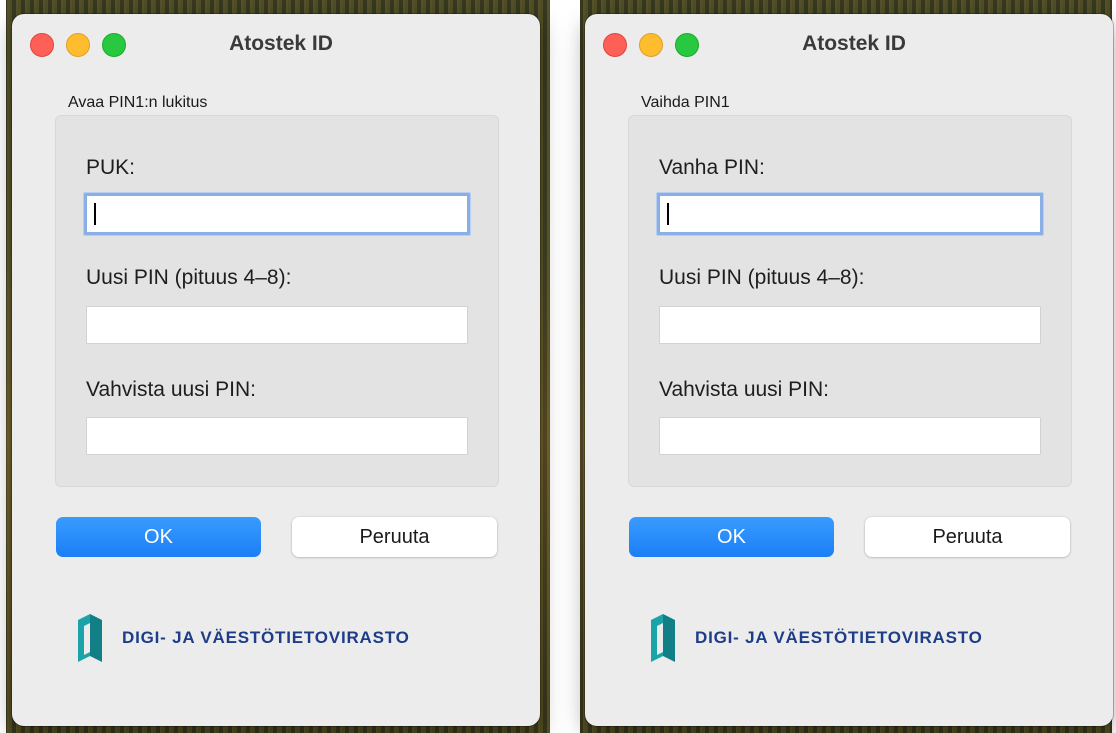 The height and width of the screenshot is (733, 1116). I want to click on old-pin-label: Vanha PIN:, so click(712, 167).